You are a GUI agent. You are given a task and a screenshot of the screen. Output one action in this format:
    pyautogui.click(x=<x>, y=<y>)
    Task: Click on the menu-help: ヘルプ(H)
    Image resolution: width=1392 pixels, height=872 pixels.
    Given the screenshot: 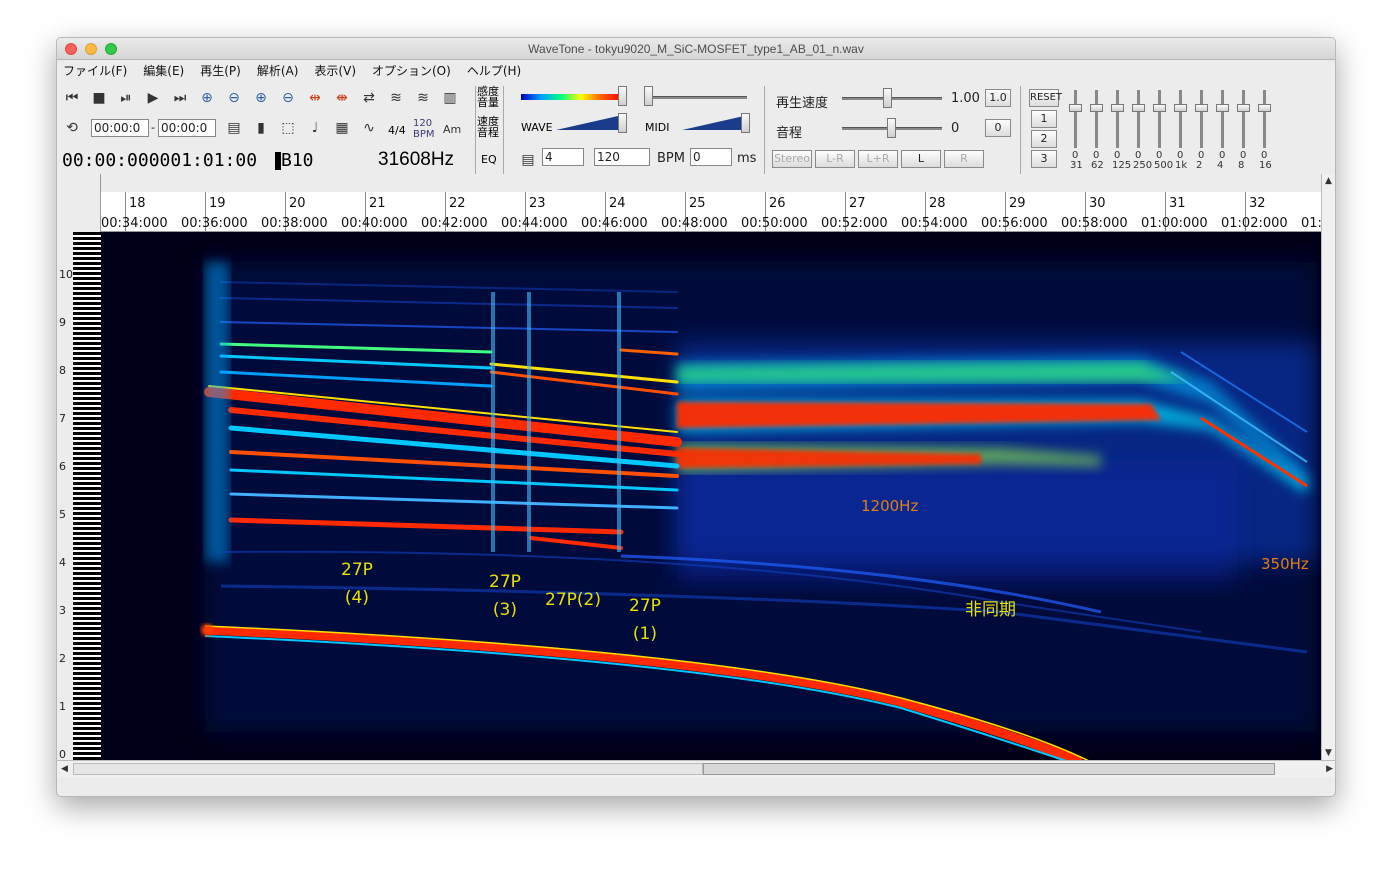 What is the action you would take?
    pyautogui.click(x=494, y=71)
    